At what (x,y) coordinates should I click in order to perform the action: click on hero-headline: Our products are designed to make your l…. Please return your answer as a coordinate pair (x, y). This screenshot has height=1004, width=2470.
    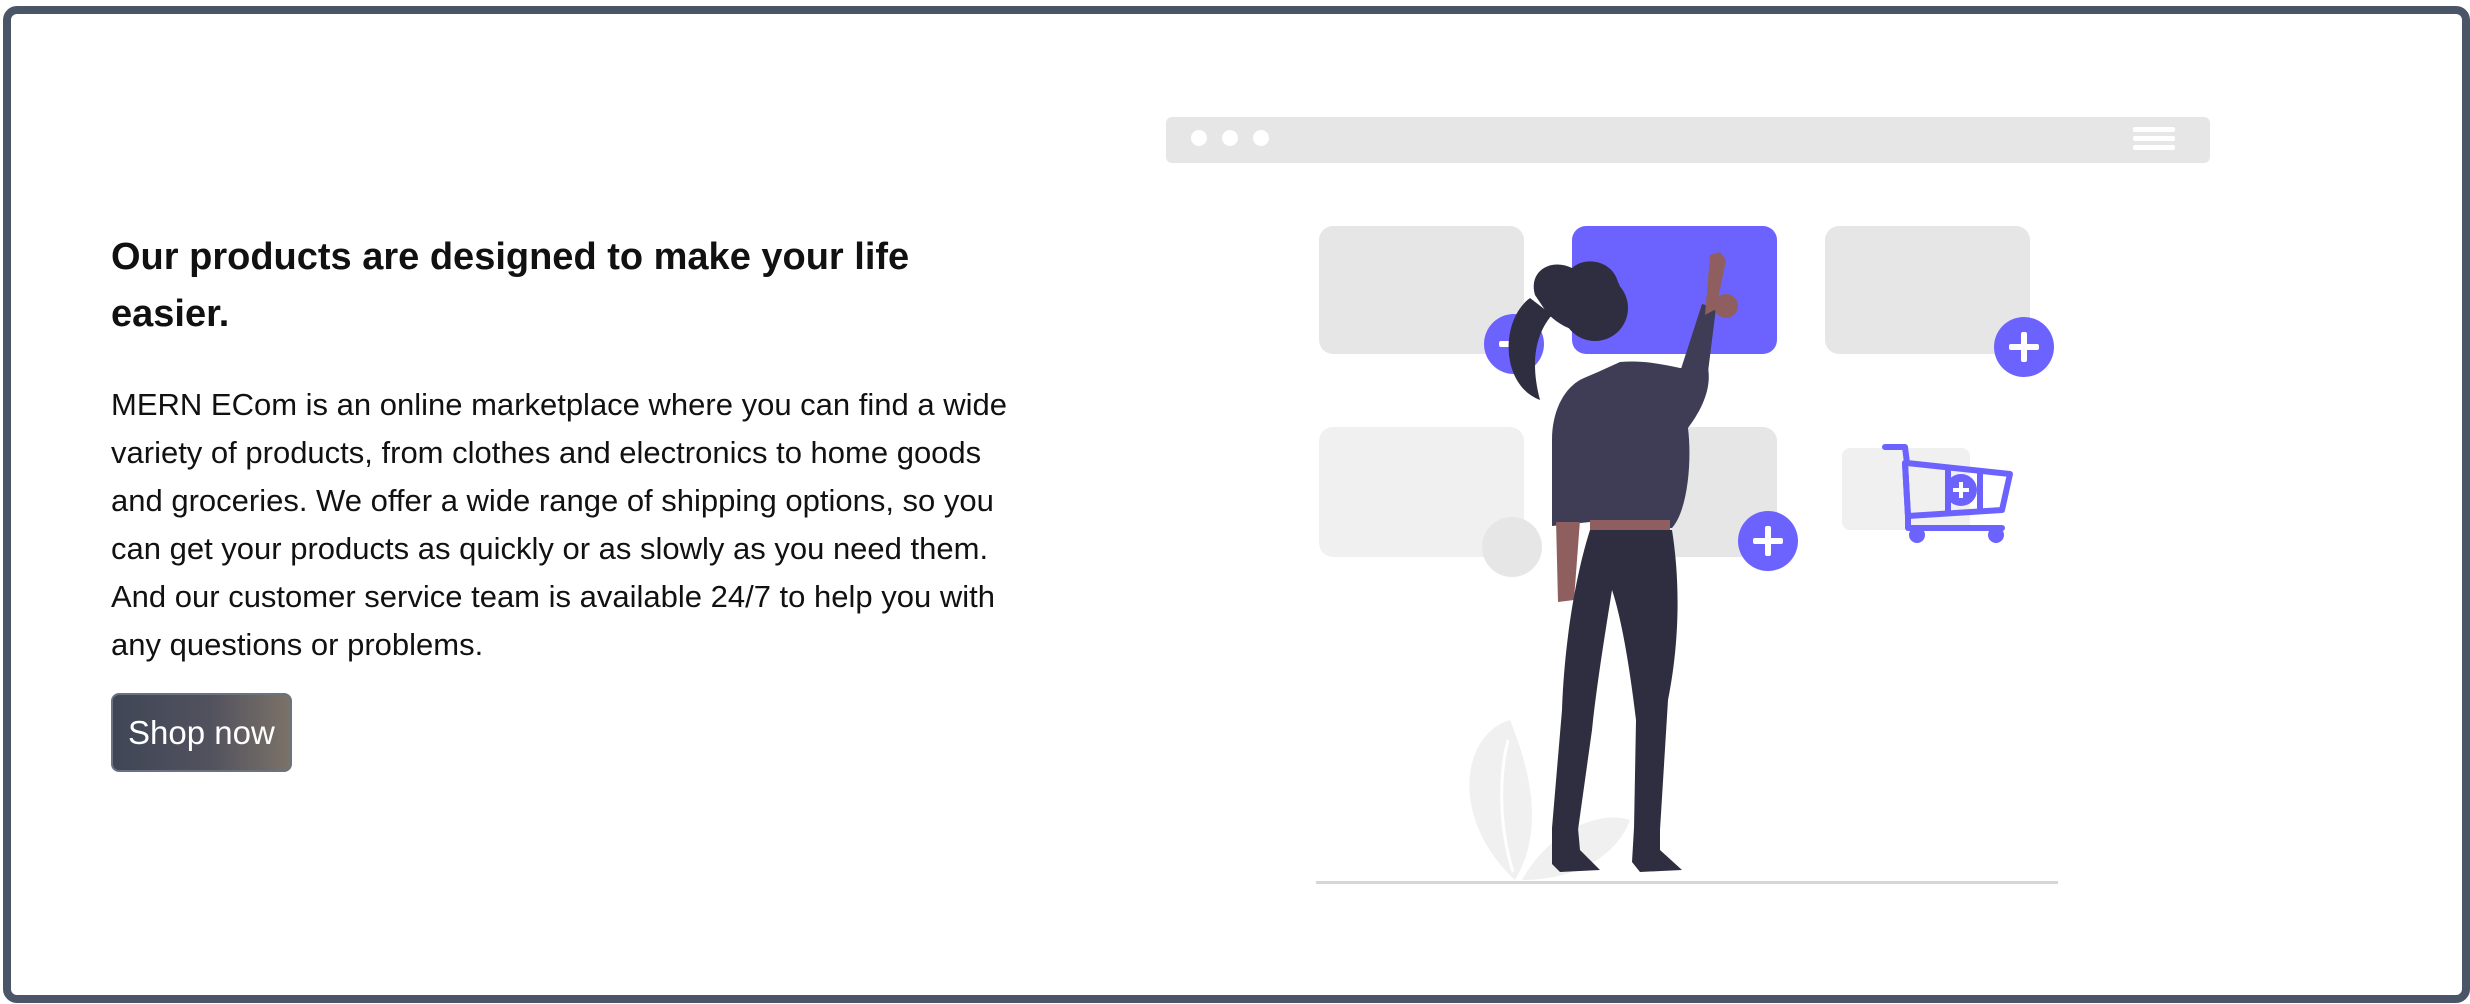
    Looking at the image, I should click on (510, 285).